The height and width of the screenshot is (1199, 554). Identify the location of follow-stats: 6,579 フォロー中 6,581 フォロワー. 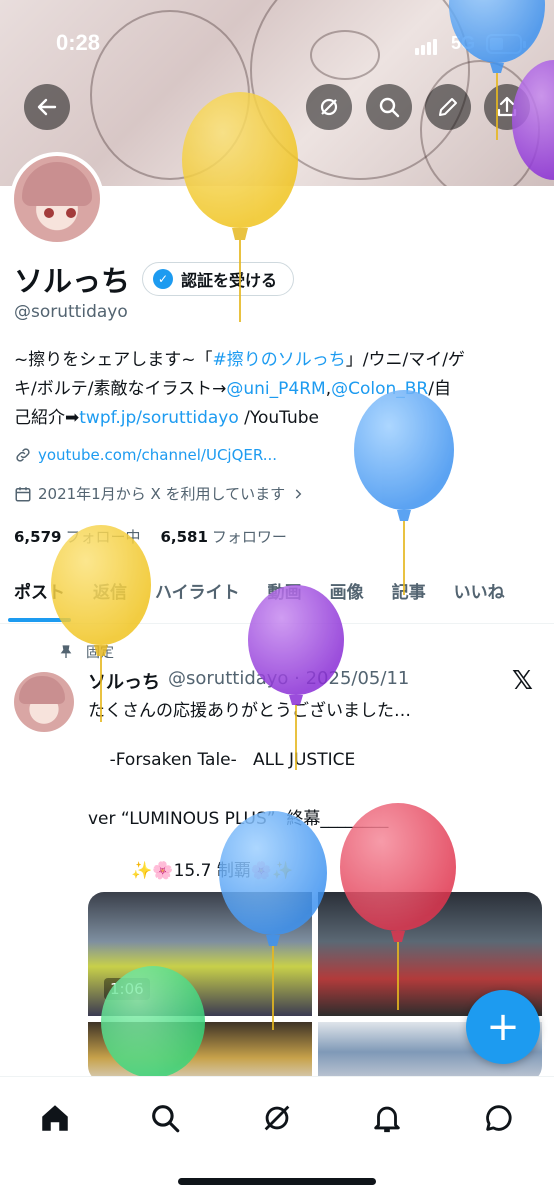
(150, 536).